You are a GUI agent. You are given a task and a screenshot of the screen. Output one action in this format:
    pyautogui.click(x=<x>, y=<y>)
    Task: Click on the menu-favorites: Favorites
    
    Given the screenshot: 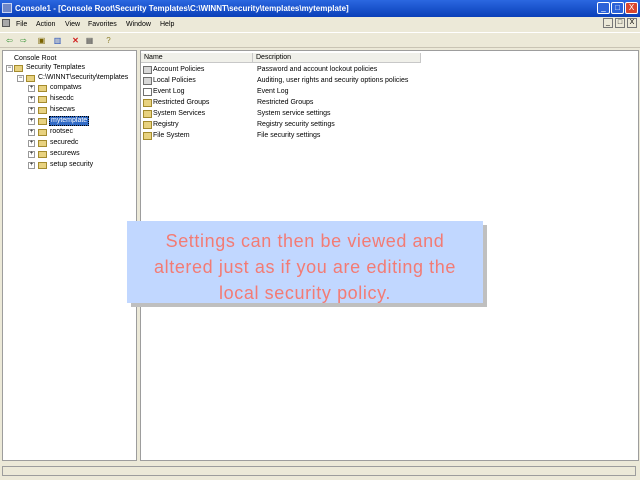 What is the action you would take?
    pyautogui.click(x=102, y=24)
    